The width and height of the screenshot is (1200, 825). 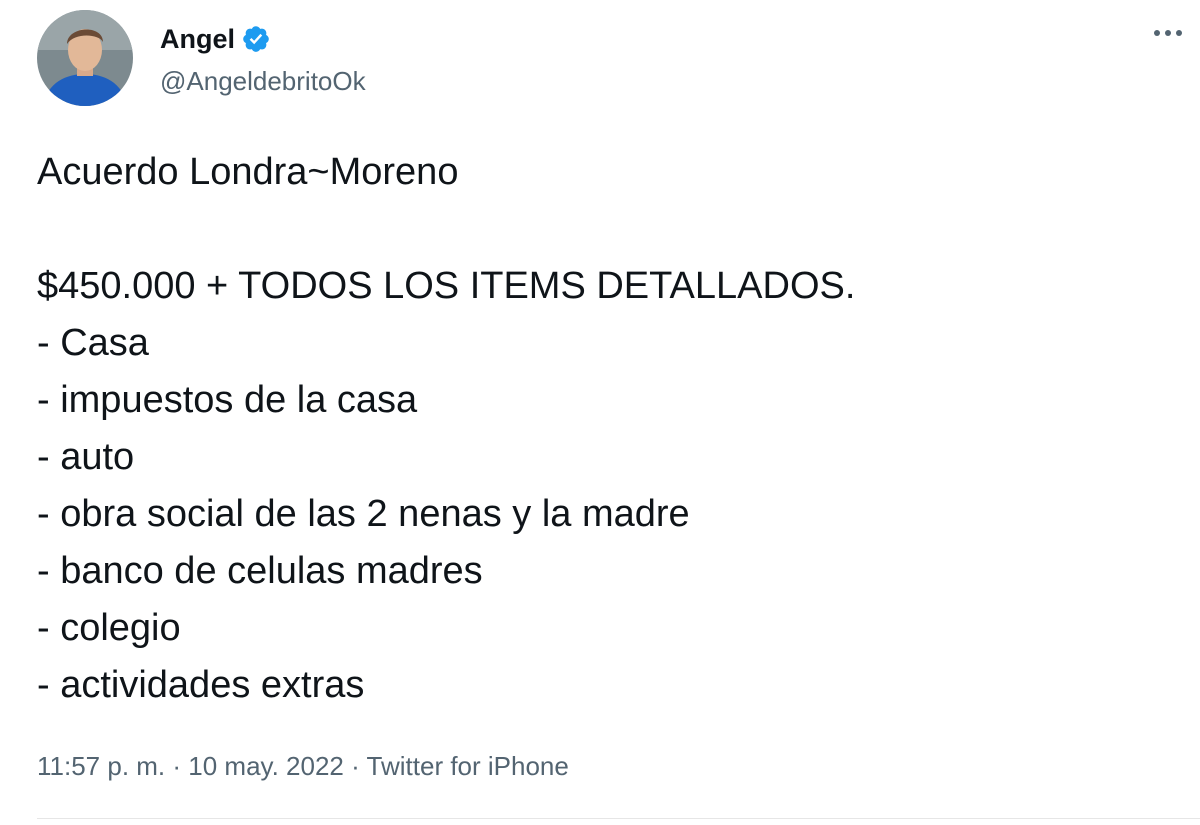 What do you see at coordinates (248, 172) in the screenshot?
I see `tweet-line-title: Acuerdo Londra~Moreno` at bounding box center [248, 172].